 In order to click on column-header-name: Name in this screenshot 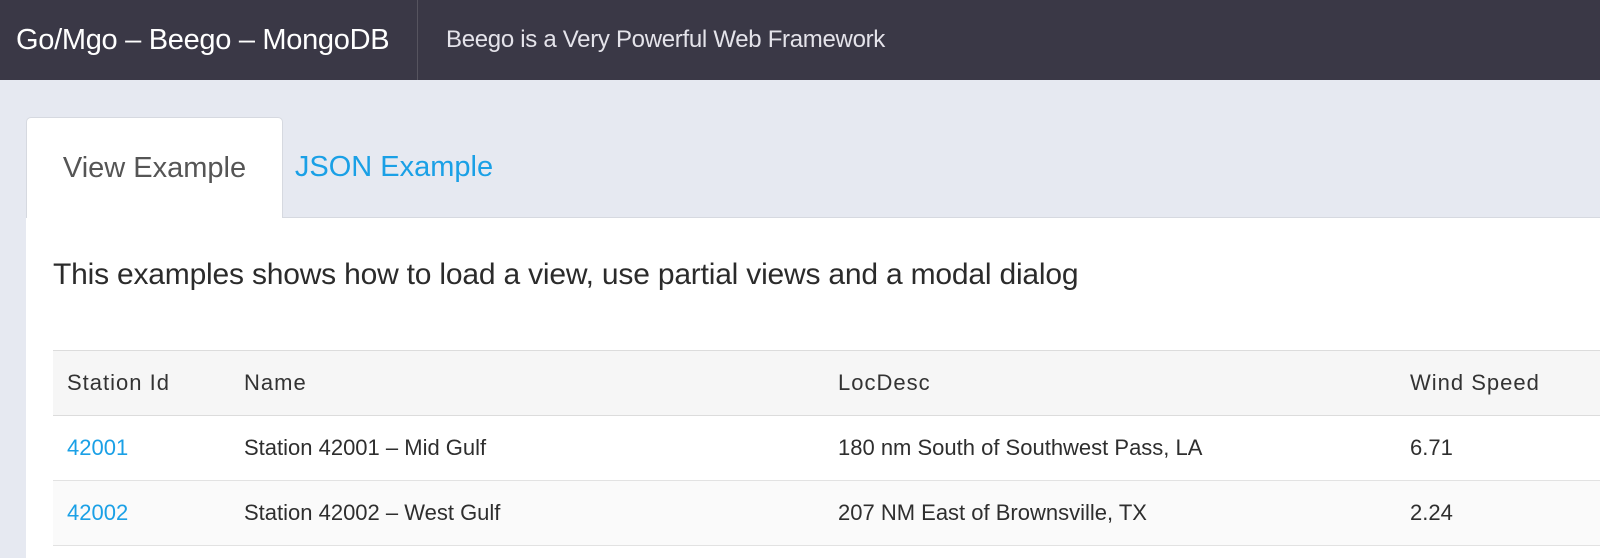, I will do `click(275, 382)`.